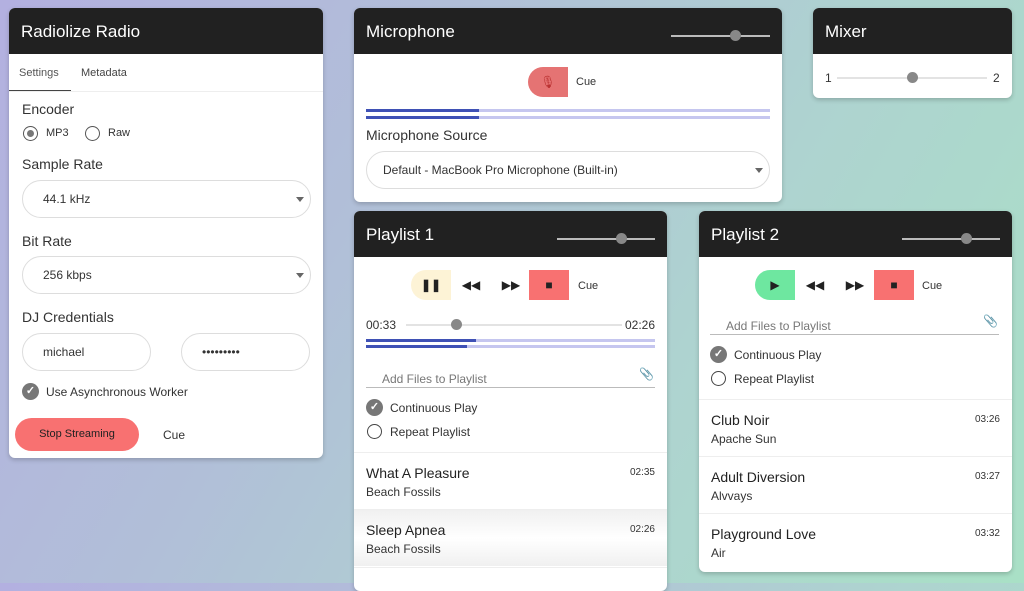 Image resolution: width=1024 pixels, height=591 pixels. Describe the element at coordinates (855, 541) in the screenshot. I see `track-item: Playground Love Air 03:32` at that location.